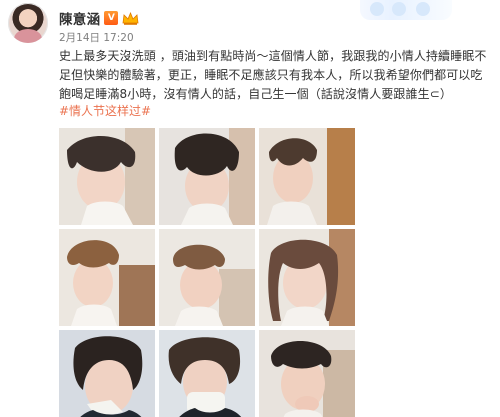  I want to click on header-decoration, so click(406, 10).